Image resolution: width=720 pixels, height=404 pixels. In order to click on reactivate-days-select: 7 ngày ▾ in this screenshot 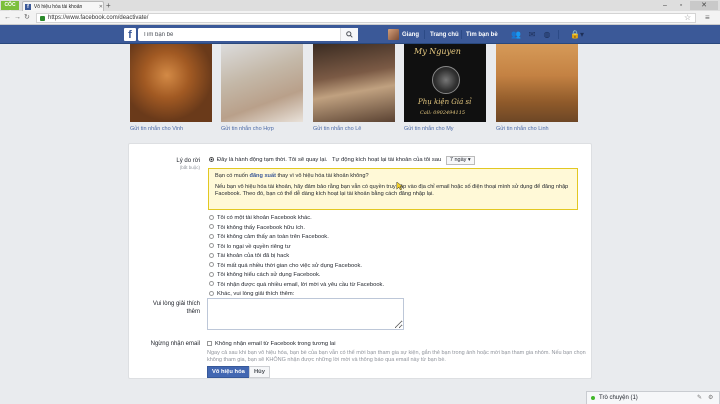, I will do `click(460, 160)`.